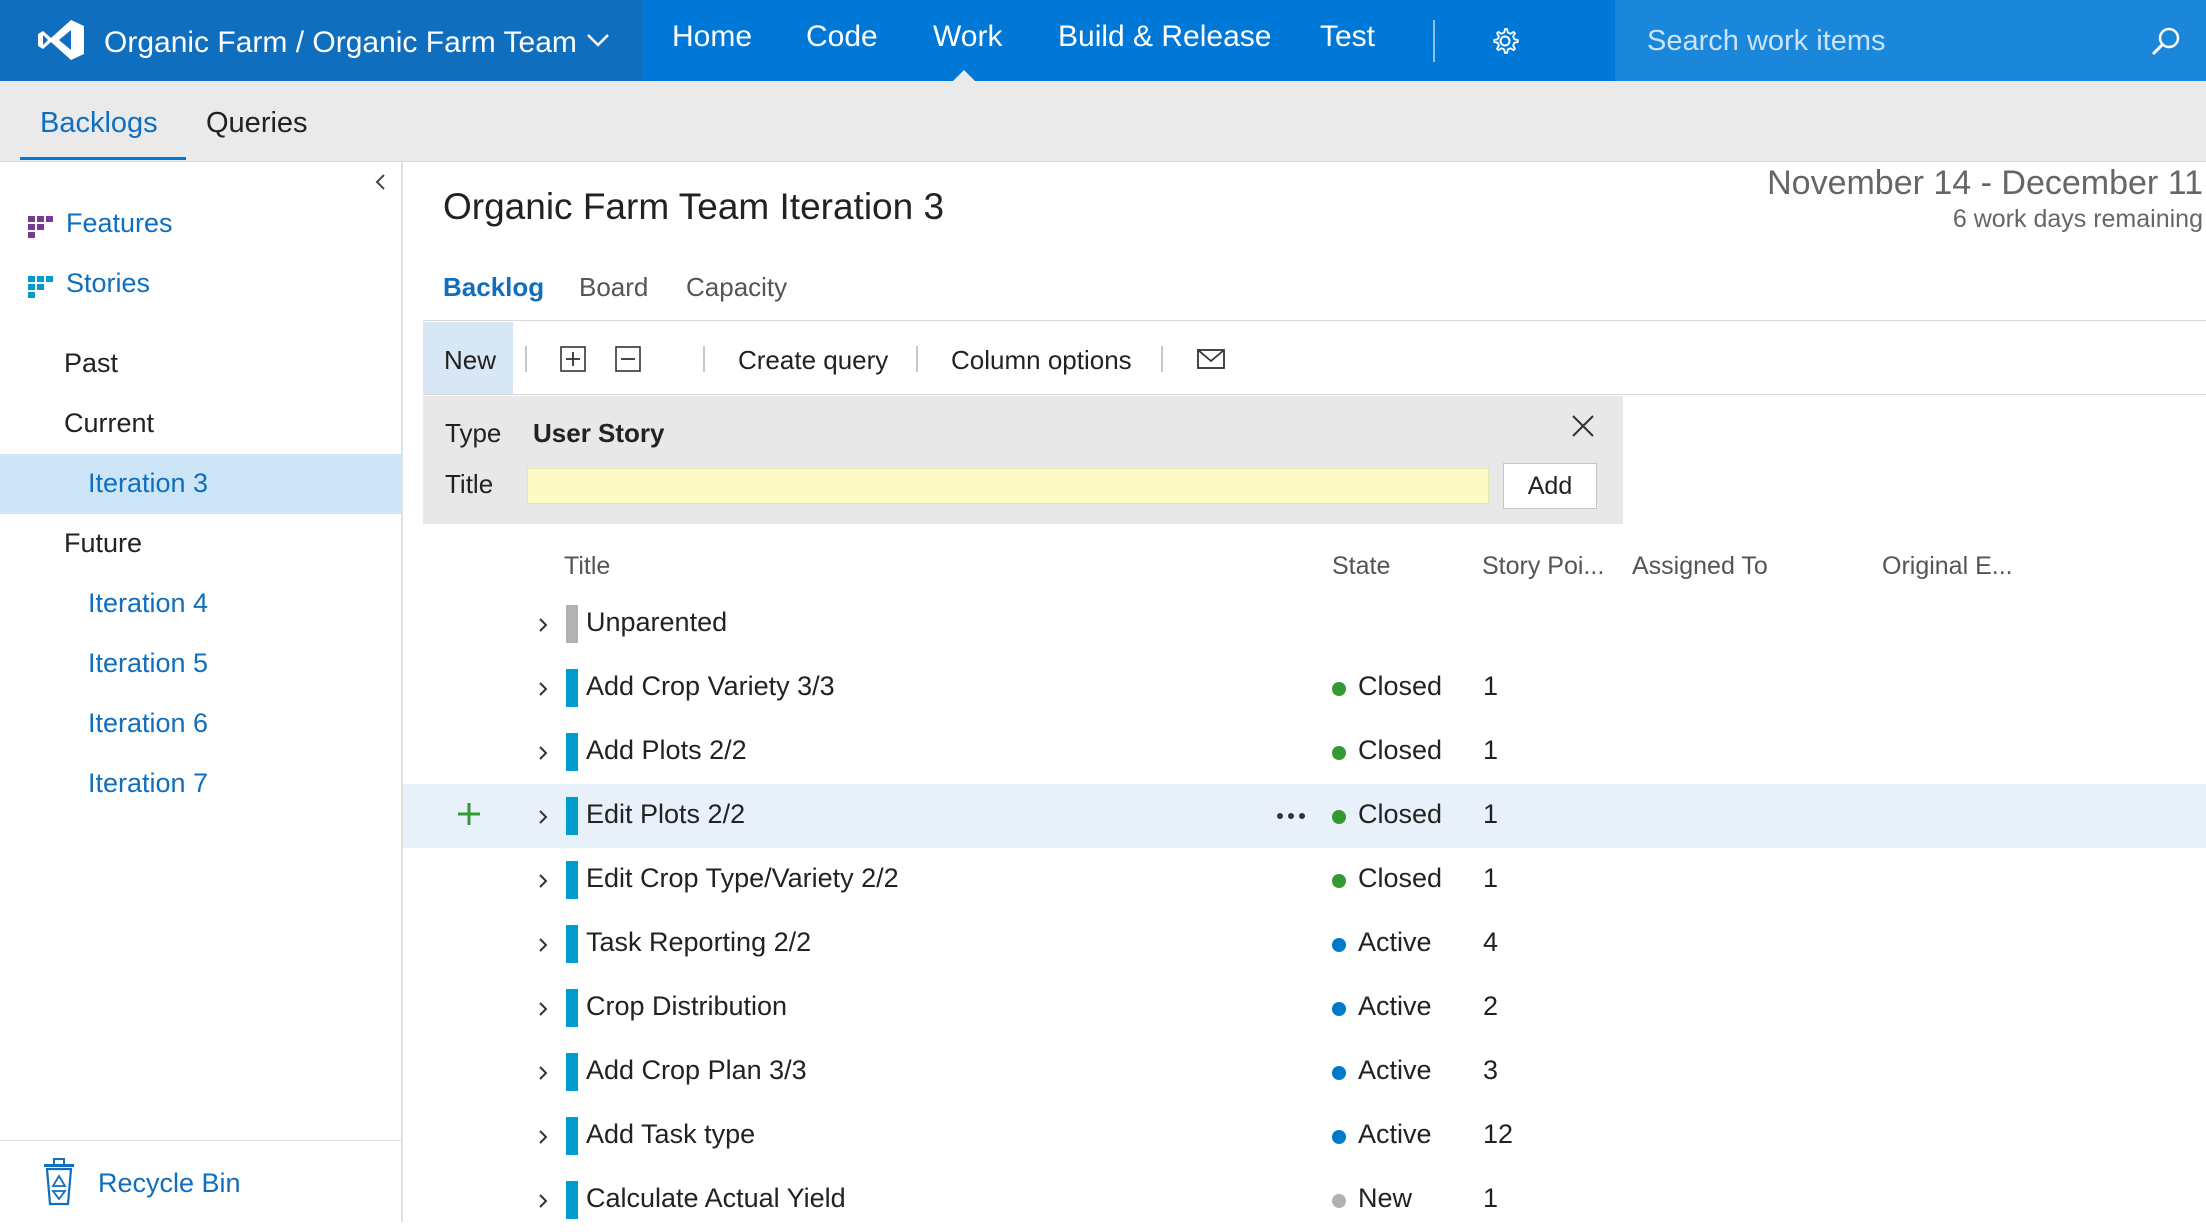 The width and height of the screenshot is (2206, 1232). I want to click on active-tab-underline, so click(103, 158).